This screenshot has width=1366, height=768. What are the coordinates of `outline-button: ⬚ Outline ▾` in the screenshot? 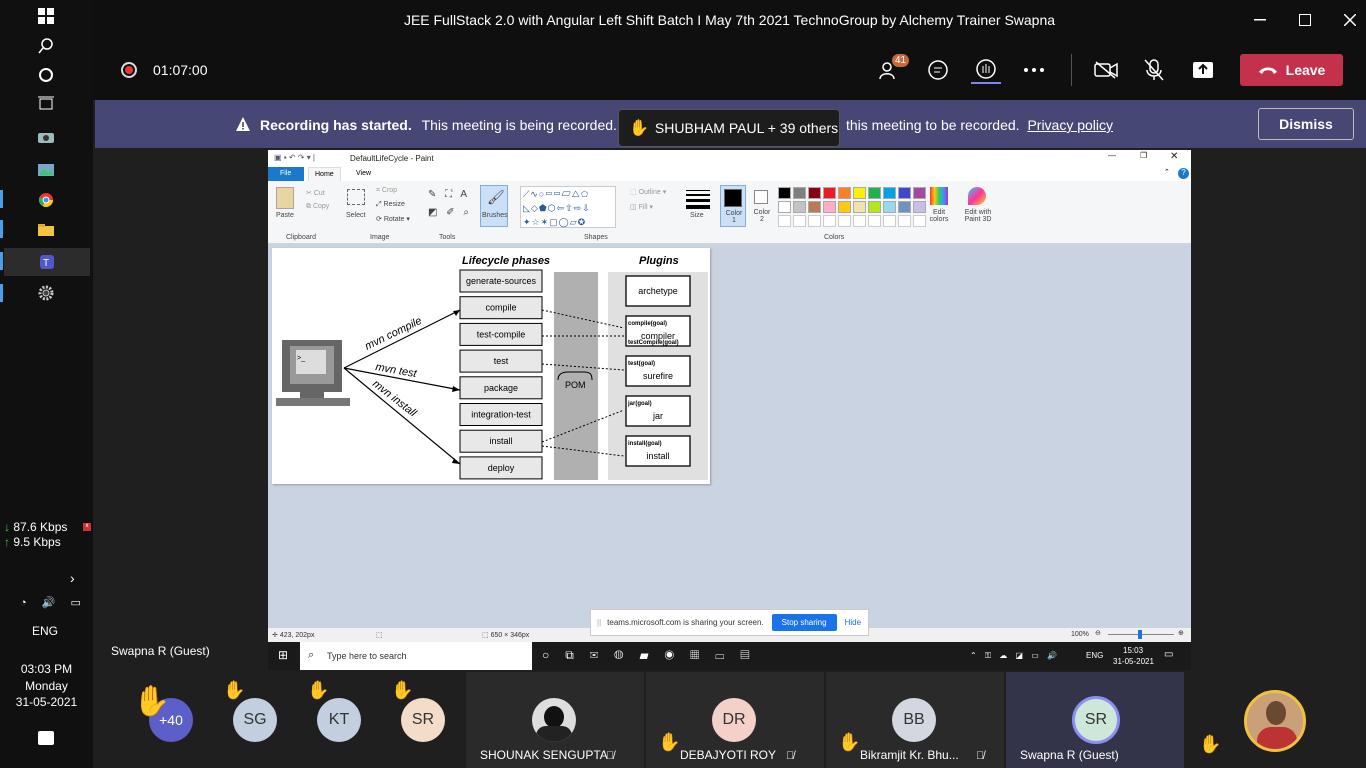 It's located at (648, 192).